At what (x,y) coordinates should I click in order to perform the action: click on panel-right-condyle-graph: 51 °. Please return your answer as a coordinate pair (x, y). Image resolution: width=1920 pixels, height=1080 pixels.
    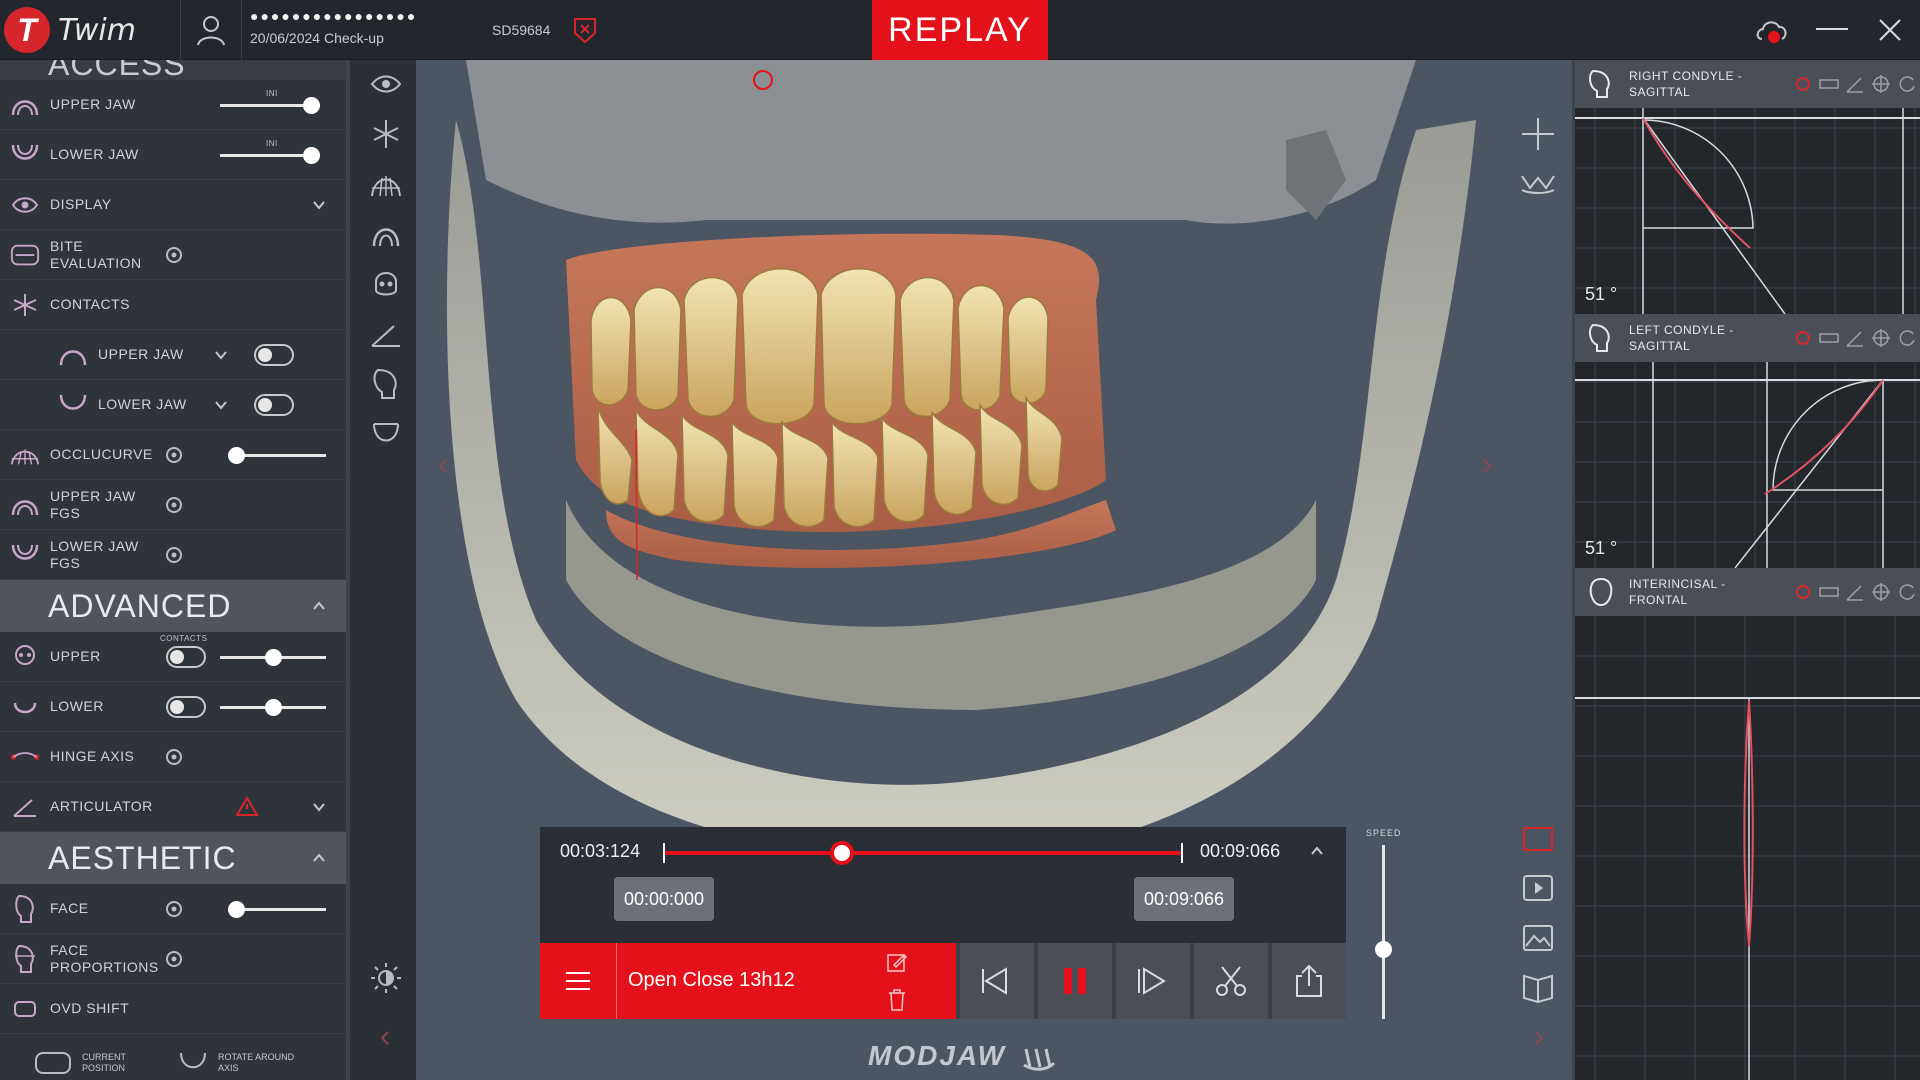
    Looking at the image, I should click on (1747, 211).